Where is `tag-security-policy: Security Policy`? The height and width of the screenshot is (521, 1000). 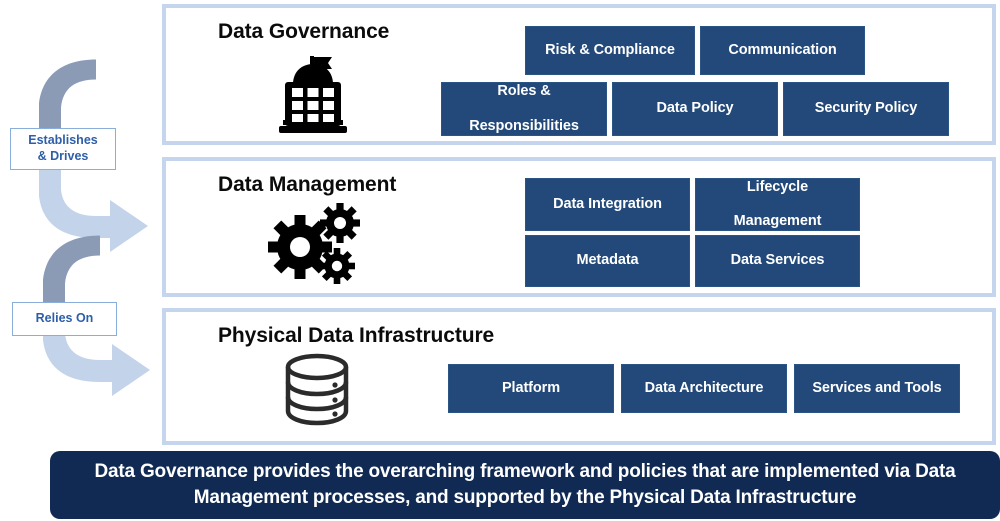 tag-security-policy: Security Policy is located at coordinates (866, 109).